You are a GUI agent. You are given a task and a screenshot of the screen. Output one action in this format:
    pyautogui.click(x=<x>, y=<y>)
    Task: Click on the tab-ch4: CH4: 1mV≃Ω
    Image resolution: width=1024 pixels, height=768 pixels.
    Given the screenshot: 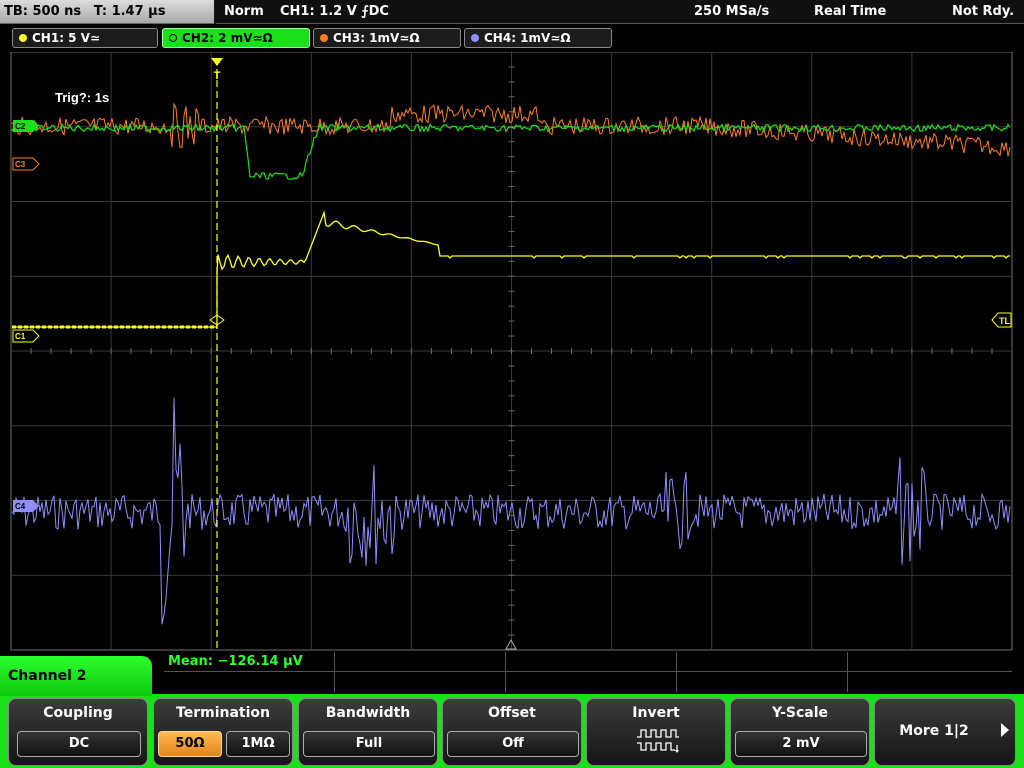 What is the action you would take?
    pyautogui.click(x=538, y=38)
    